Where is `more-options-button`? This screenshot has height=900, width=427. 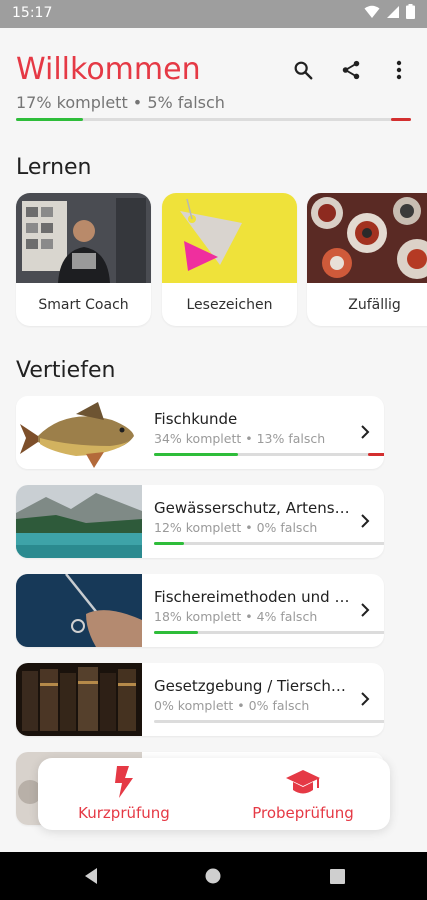 more-options-button is located at coordinates (399, 70).